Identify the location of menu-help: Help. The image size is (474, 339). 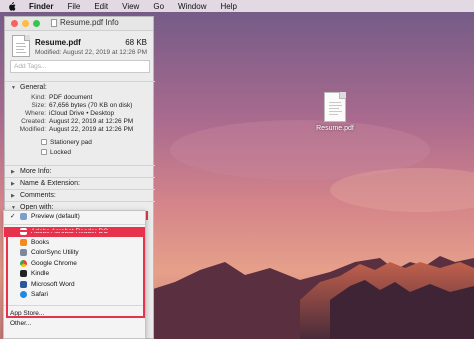
(228, 6).